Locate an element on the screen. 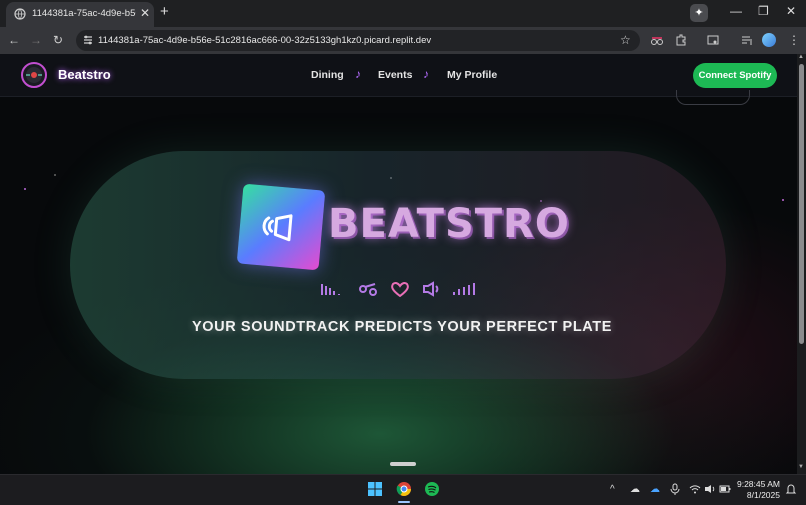  megaphone-icon is located at coordinates (277, 228).